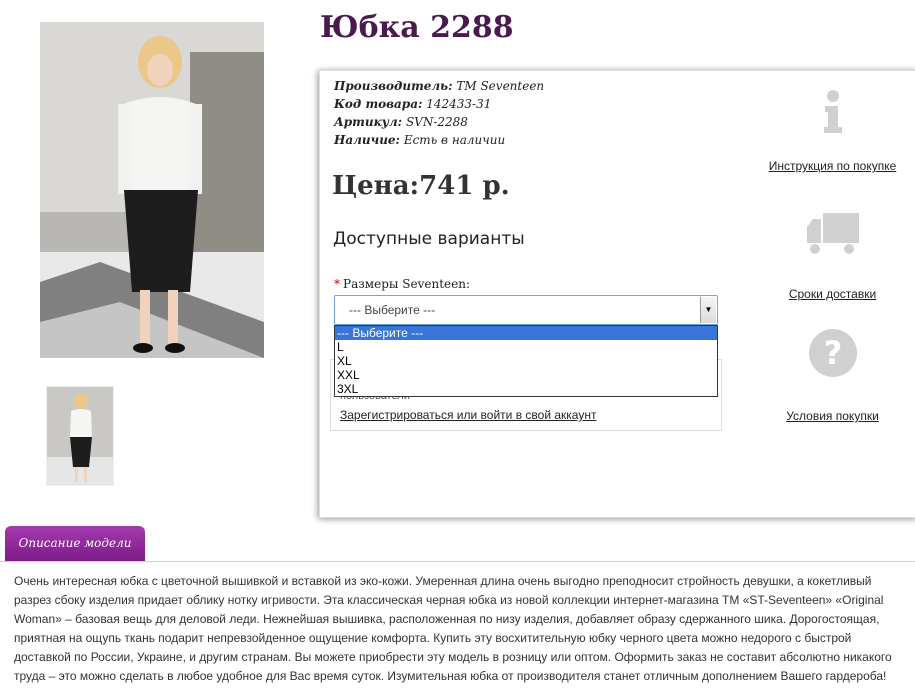 The image size is (915, 689). I want to click on manufacturer-row: Производитель: ТМ Seventeen, so click(439, 86).